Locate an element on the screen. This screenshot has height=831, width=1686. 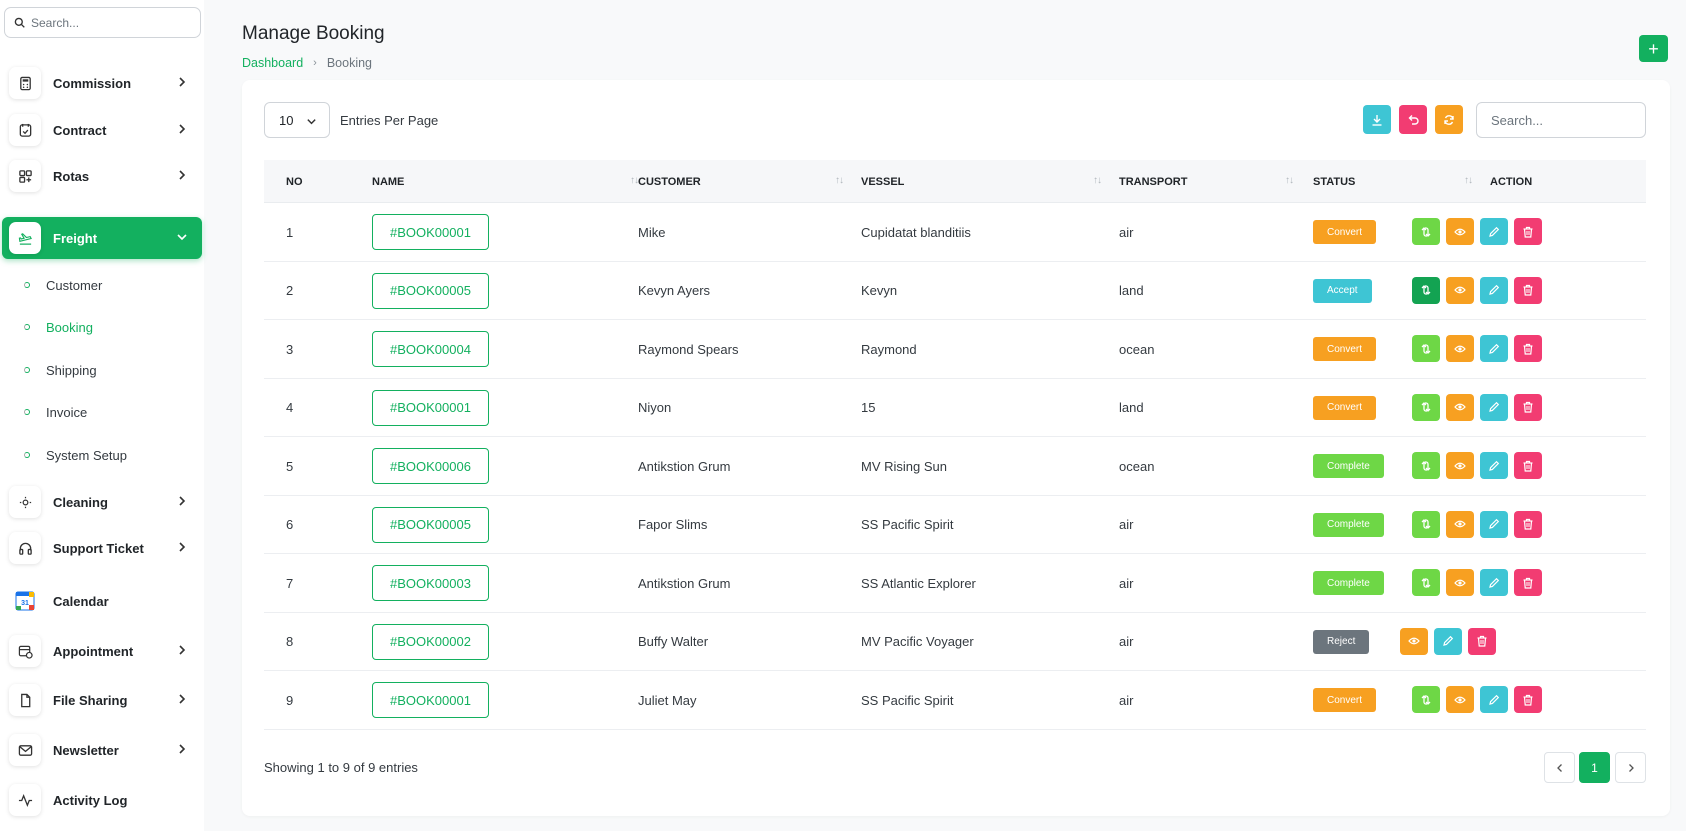
sidebar-item-file-sharing: File Sharing is located at coordinates (102, 700).